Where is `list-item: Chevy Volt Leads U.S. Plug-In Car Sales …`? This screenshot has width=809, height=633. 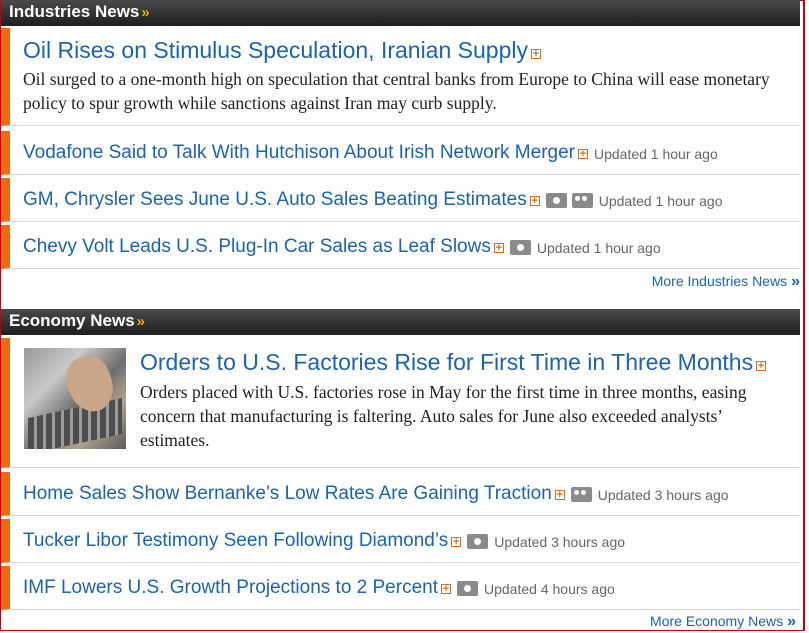 list-item: Chevy Volt Leads U.S. Plug-In Car Sales … is located at coordinates (400, 247).